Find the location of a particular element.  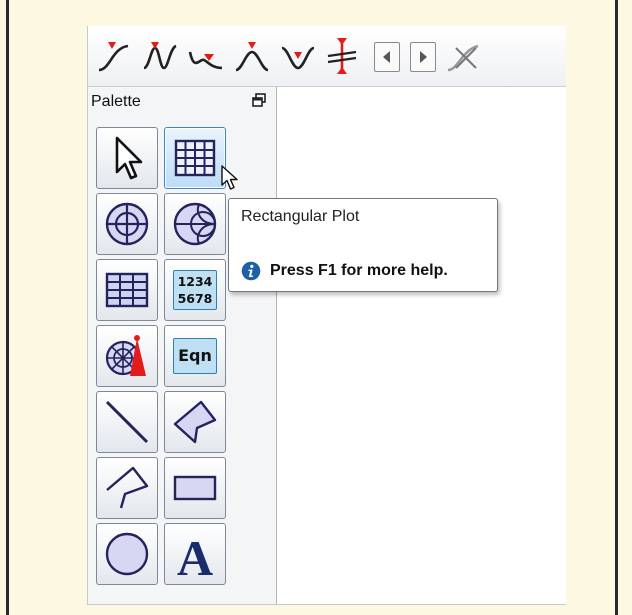

tool-smith-chart is located at coordinates (195, 224).